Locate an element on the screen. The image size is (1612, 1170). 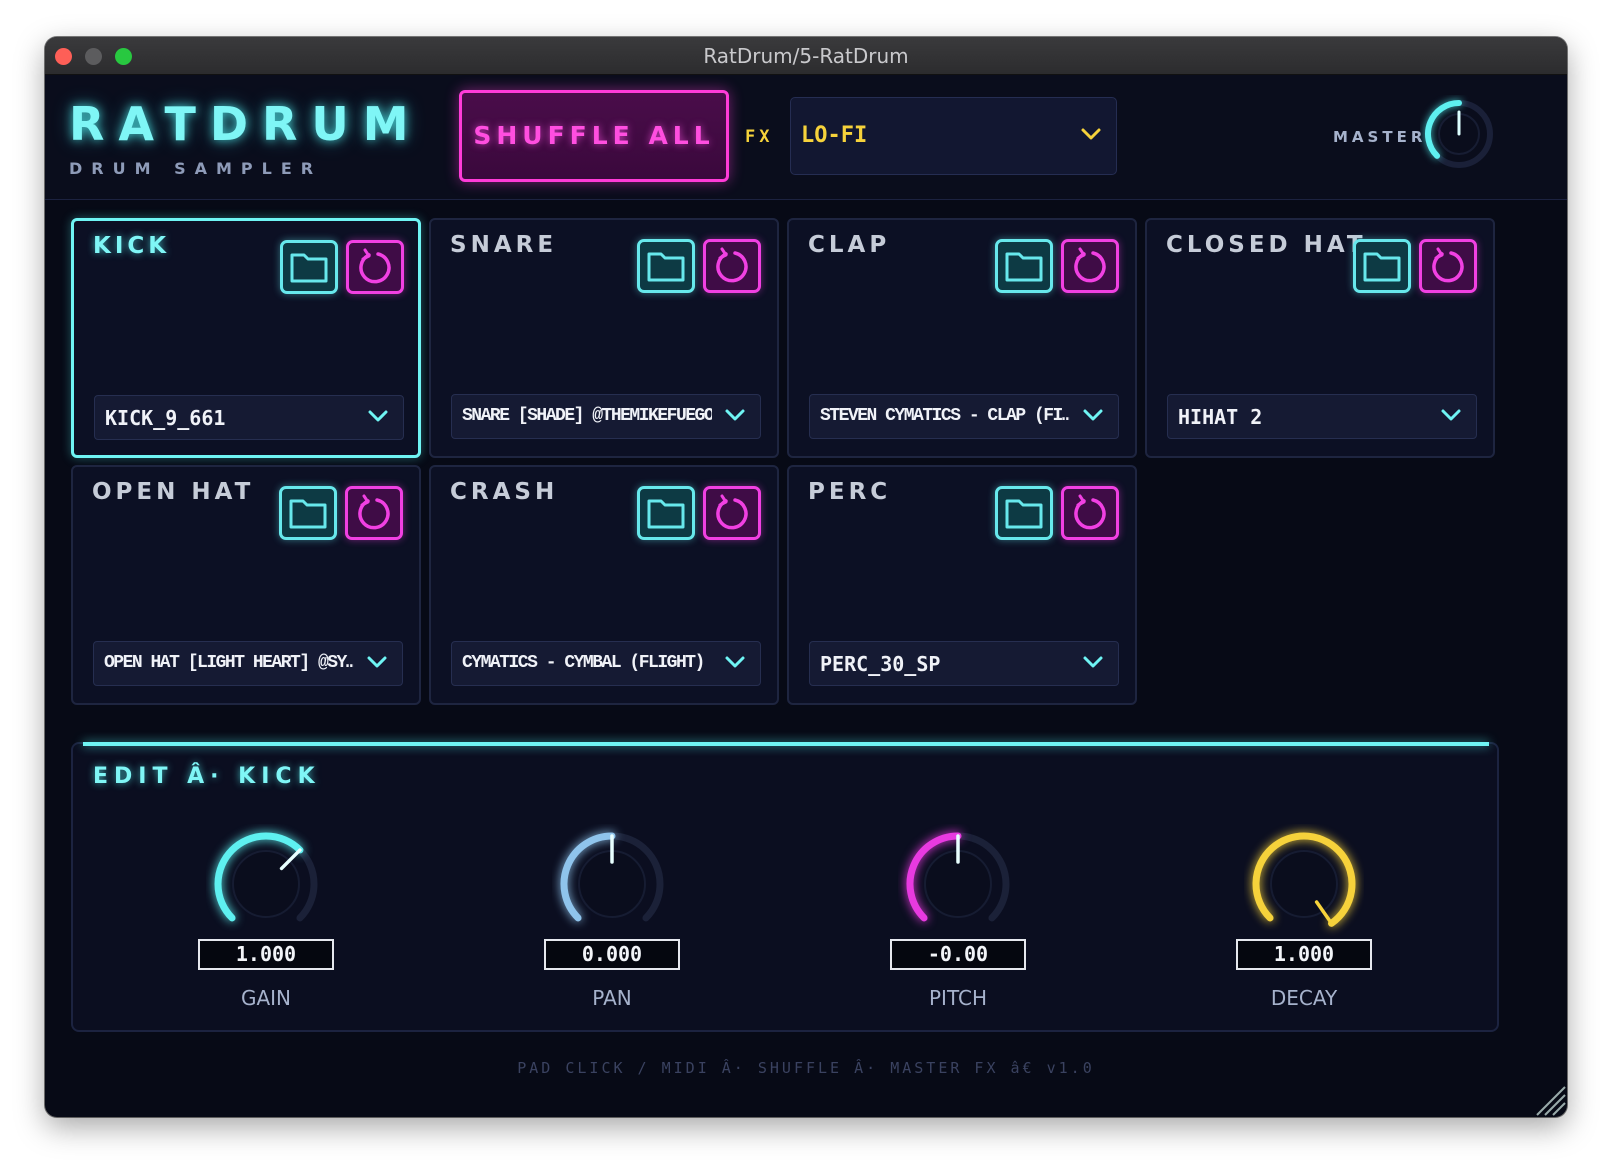
sample-select-value: SNARE [SHADE] @THEMIKEFUEGO is located at coordinates (587, 416).